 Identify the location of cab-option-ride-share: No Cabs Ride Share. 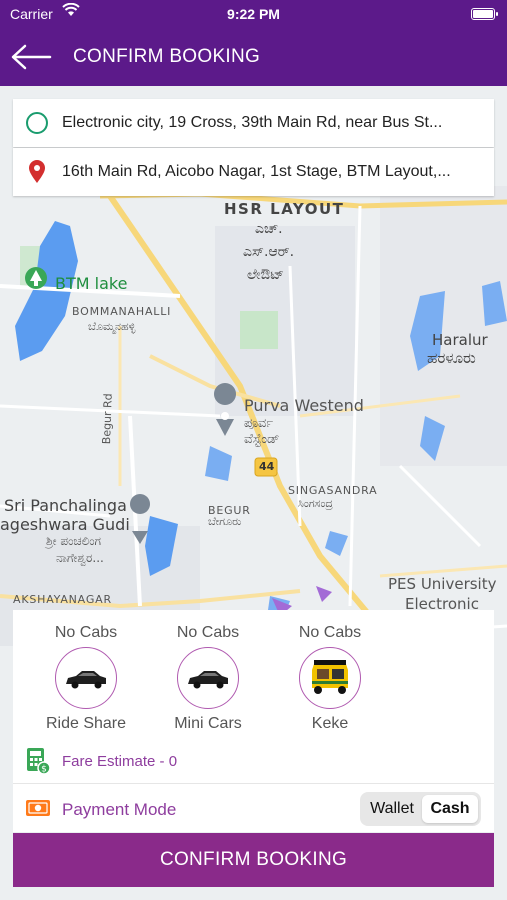
(86, 678).